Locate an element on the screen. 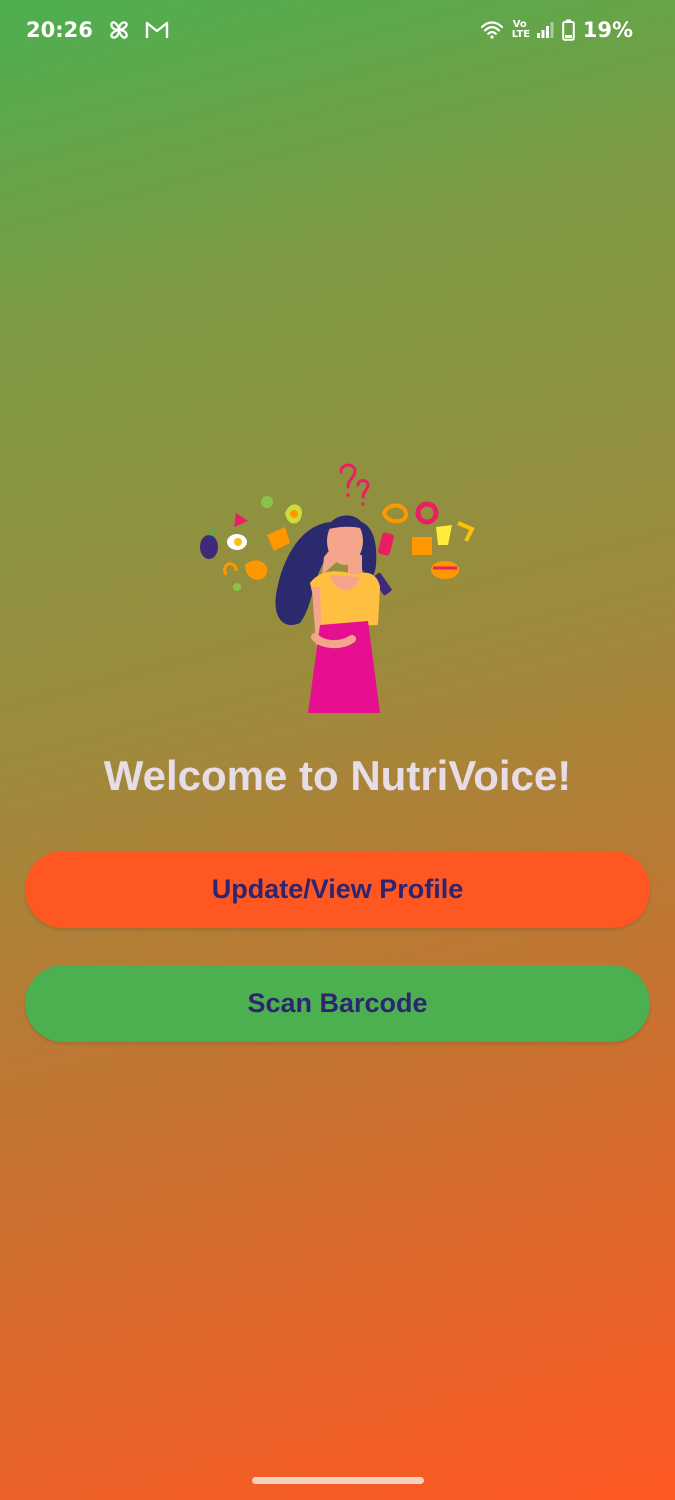 Image resolution: width=675 pixels, height=1500 pixels. scan-barcode-button: Scan Barcode is located at coordinates (337, 1003).